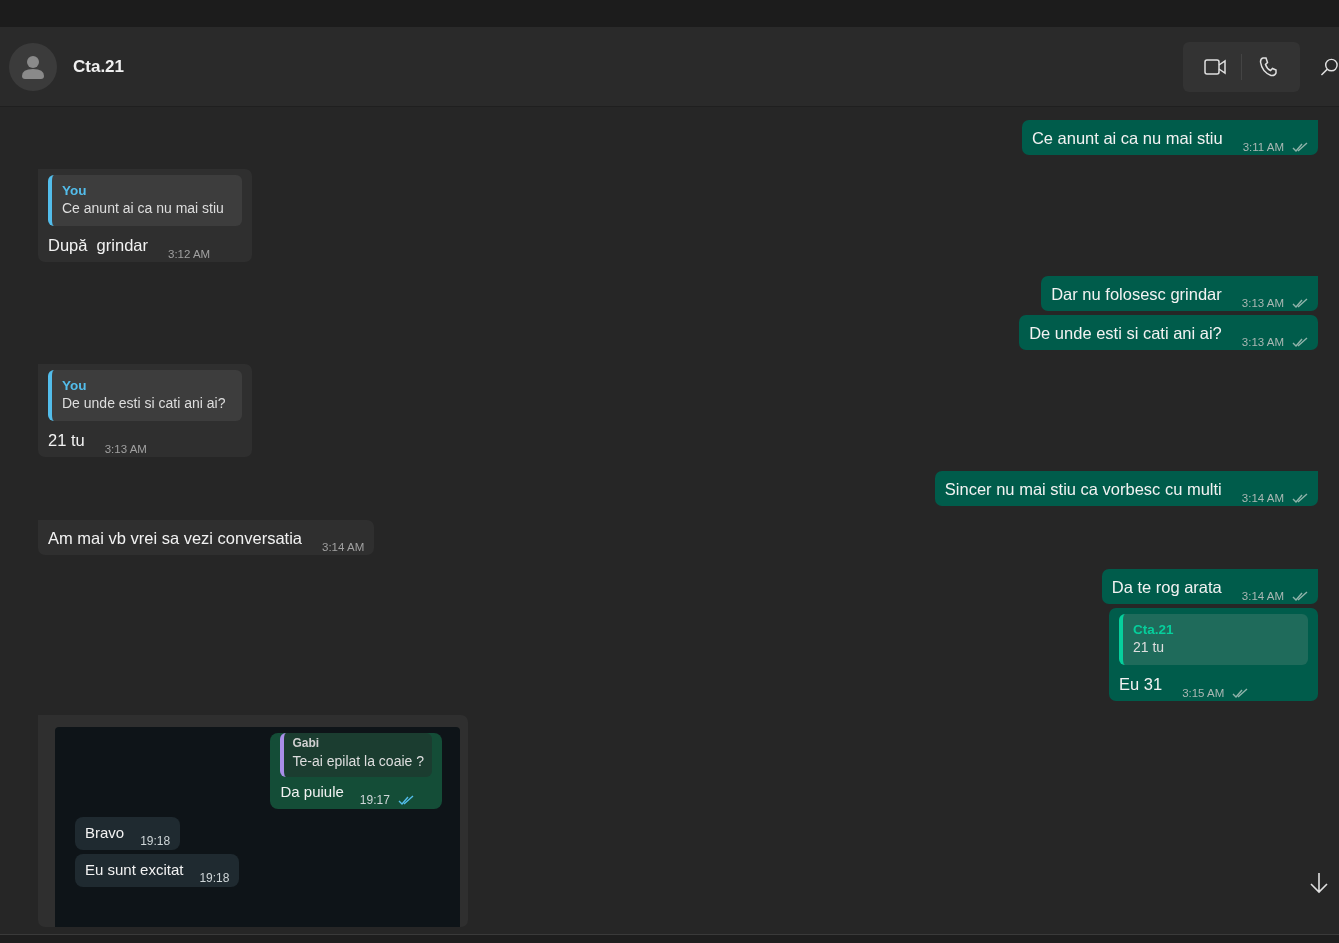  I want to click on phone-icon, so click(1268, 66).